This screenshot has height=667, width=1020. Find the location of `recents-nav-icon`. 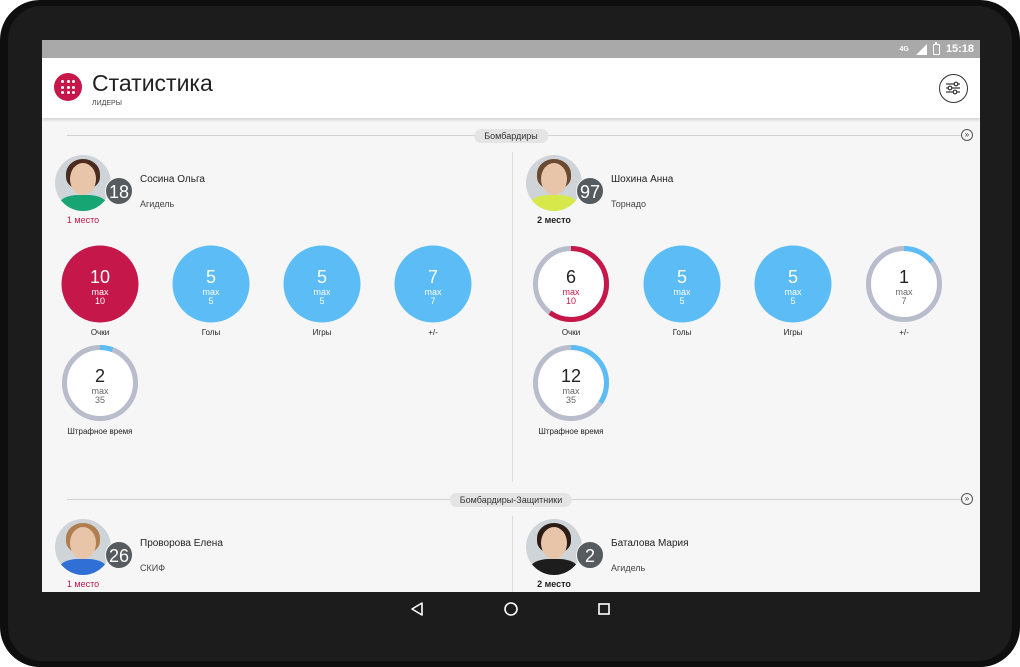

recents-nav-icon is located at coordinates (604, 609).